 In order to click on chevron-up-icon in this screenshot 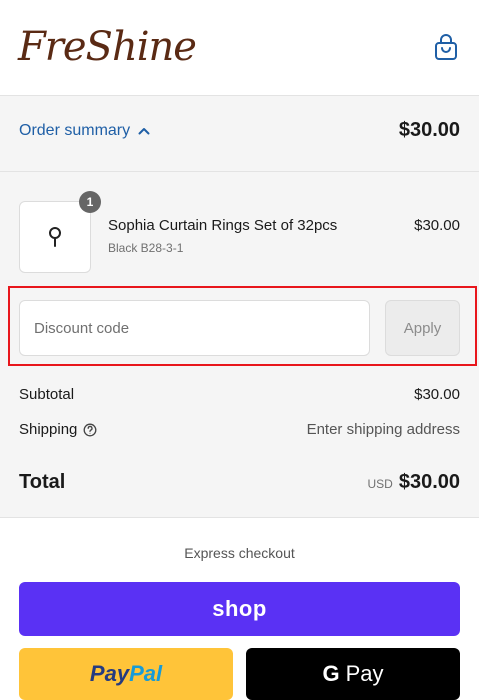, I will do `click(144, 131)`.